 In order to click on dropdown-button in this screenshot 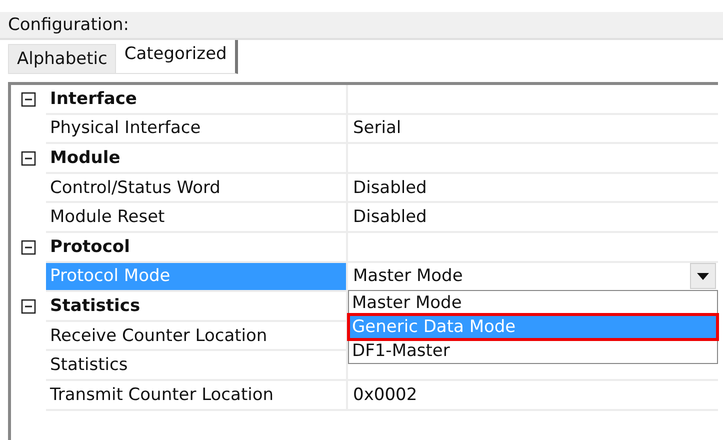, I will do `click(703, 276)`.